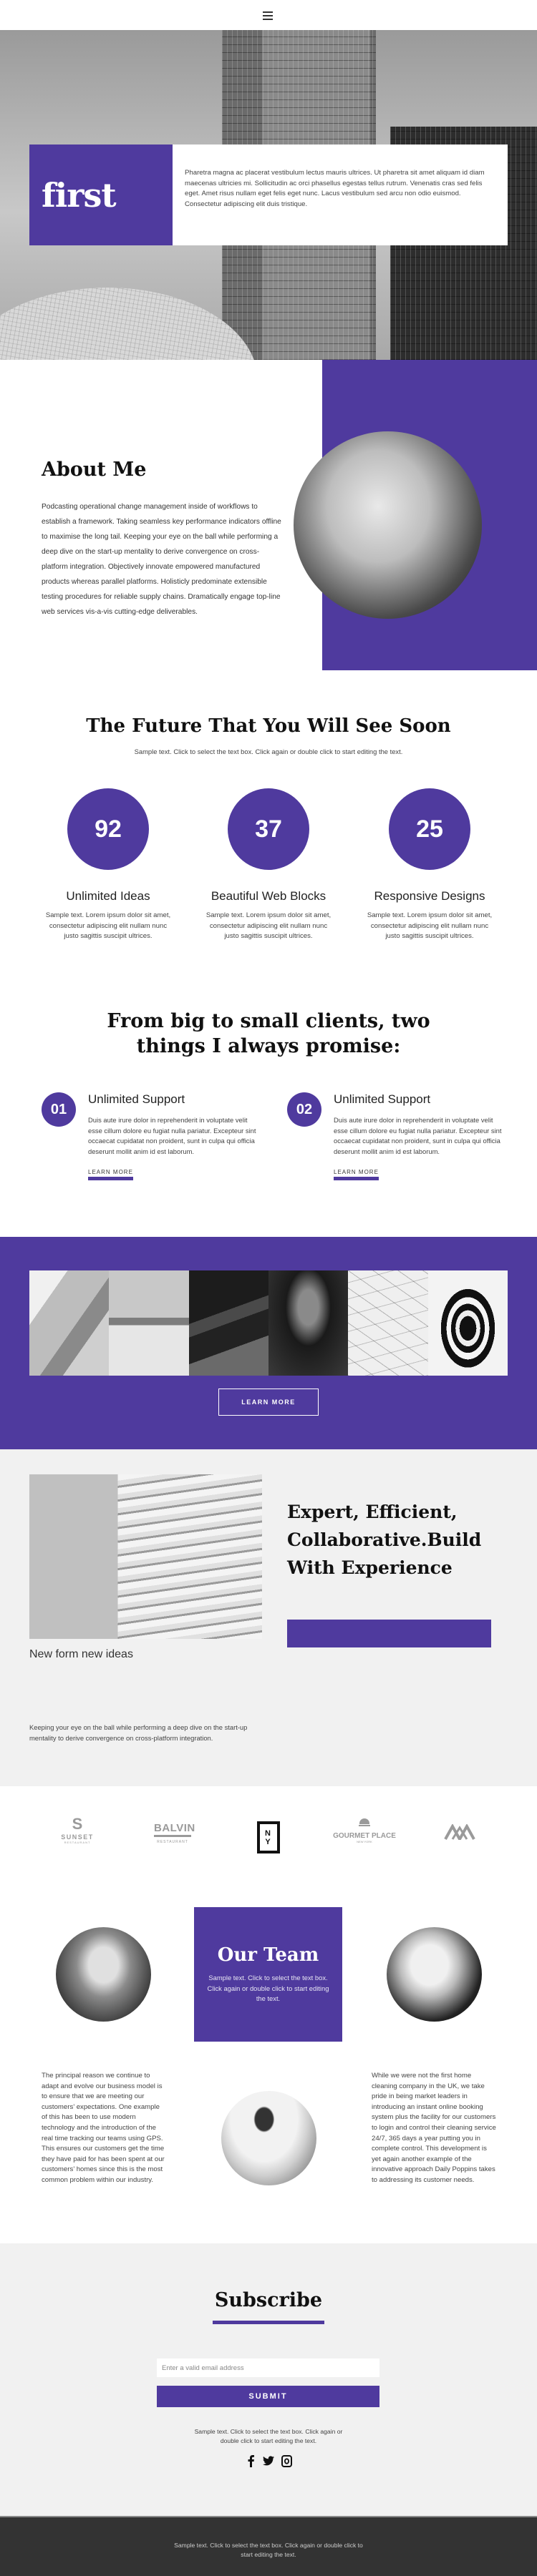 The height and width of the screenshot is (2576, 537). What do you see at coordinates (268, 1955) in the screenshot?
I see `team-title: Our Team` at bounding box center [268, 1955].